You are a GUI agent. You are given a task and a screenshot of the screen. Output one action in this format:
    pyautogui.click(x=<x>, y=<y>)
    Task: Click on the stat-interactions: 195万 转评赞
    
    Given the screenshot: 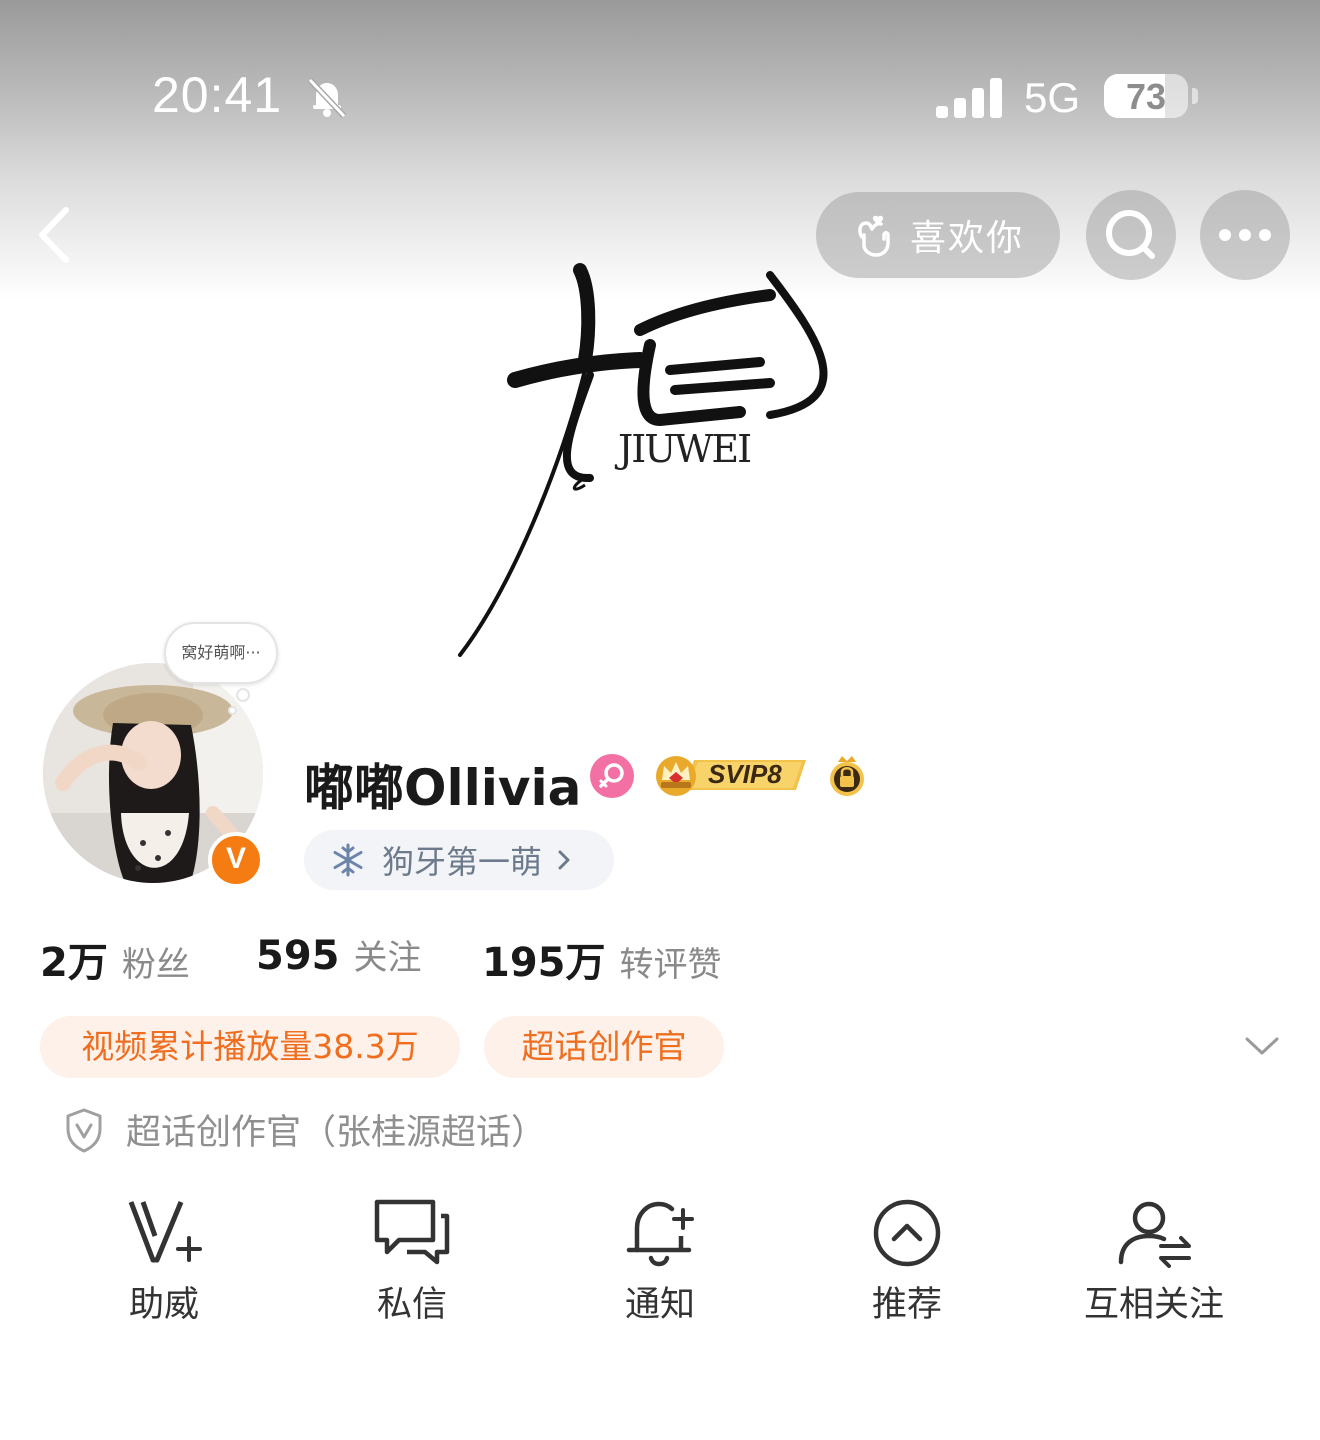 What is the action you would take?
    pyautogui.click(x=602, y=959)
    